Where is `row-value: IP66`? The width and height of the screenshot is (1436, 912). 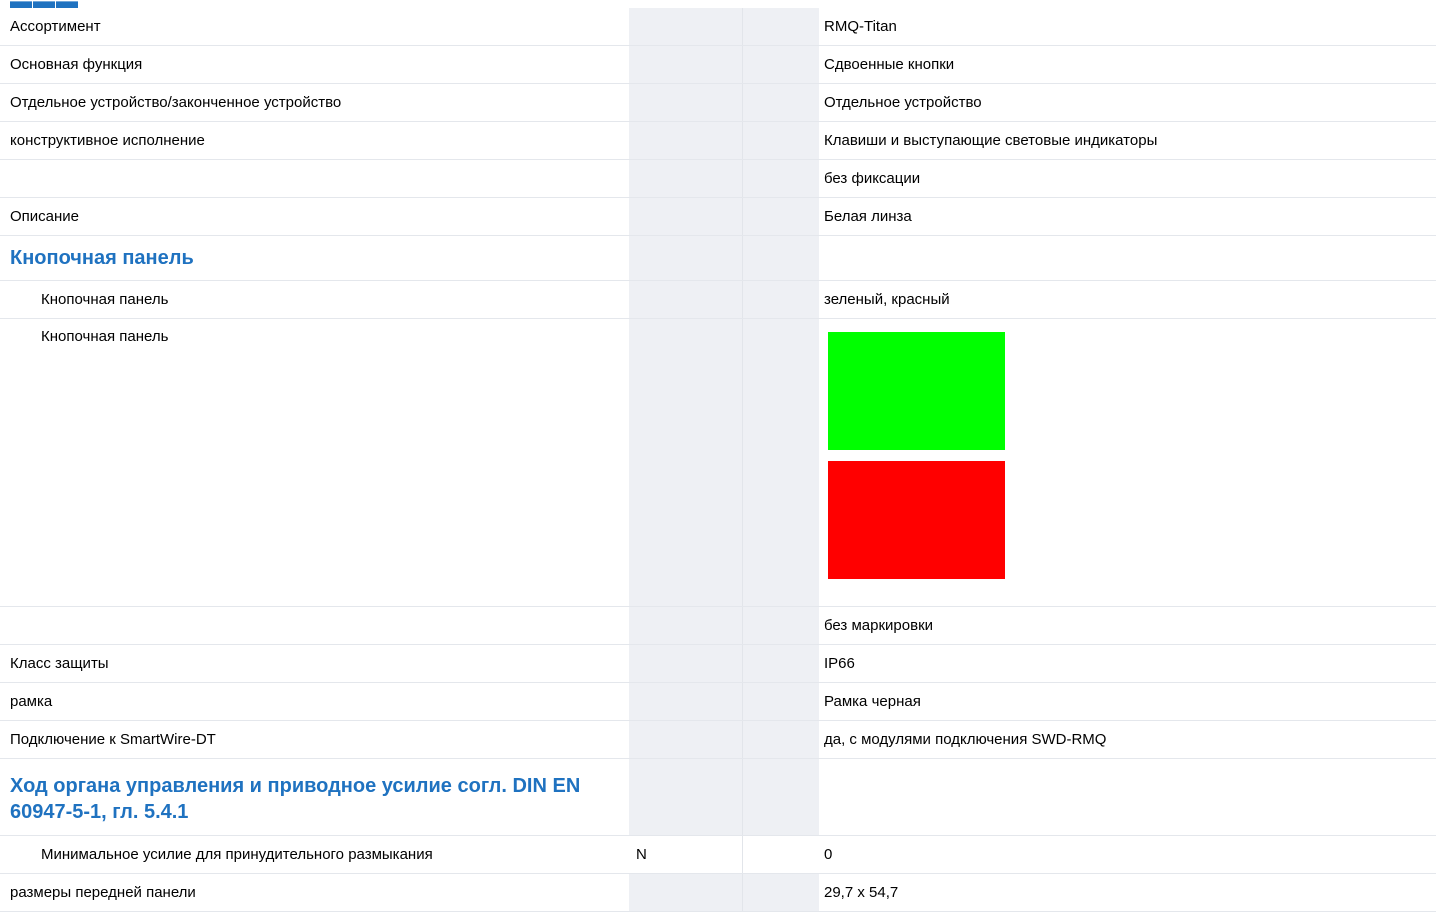 row-value: IP66 is located at coordinates (1127, 663).